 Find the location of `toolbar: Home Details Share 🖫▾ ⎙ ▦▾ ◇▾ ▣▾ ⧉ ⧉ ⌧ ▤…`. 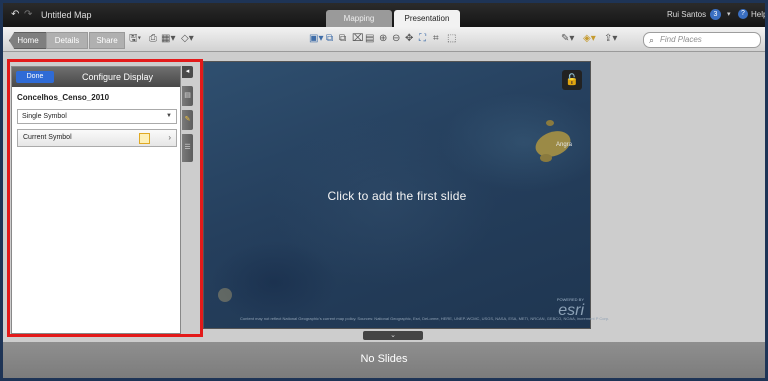

toolbar: Home Details Share 🖫▾ ⎙ ▦▾ ◇▾ ▣▾ ⧉ ⧉ ⌧ ▤… is located at coordinates (384, 39).